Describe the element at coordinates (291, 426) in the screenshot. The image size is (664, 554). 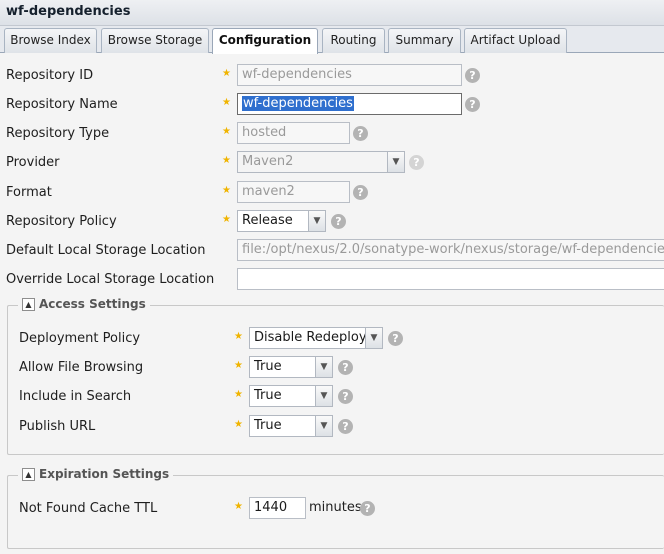
I see `publish-url-select: True ▼` at that location.